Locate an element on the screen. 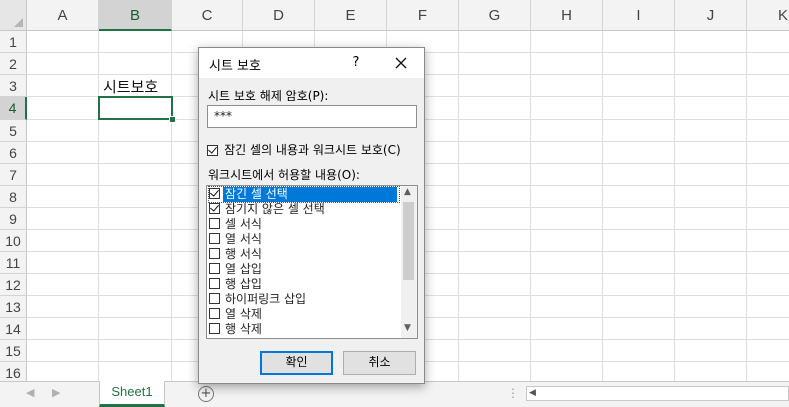  sheet-tab-bar: ◀ ▶ Sheet1 + ⋮ ◀ is located at coordinates (394, 394).